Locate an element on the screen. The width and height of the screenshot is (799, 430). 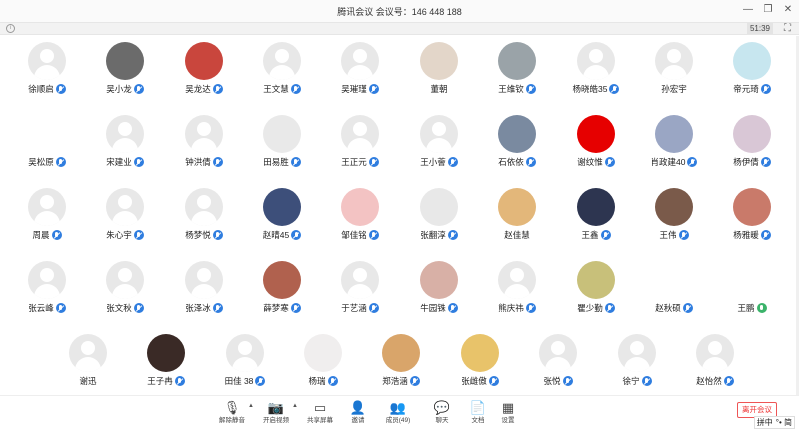
participant-tile: 郑浩涵 is located at coordinates (401, 361).